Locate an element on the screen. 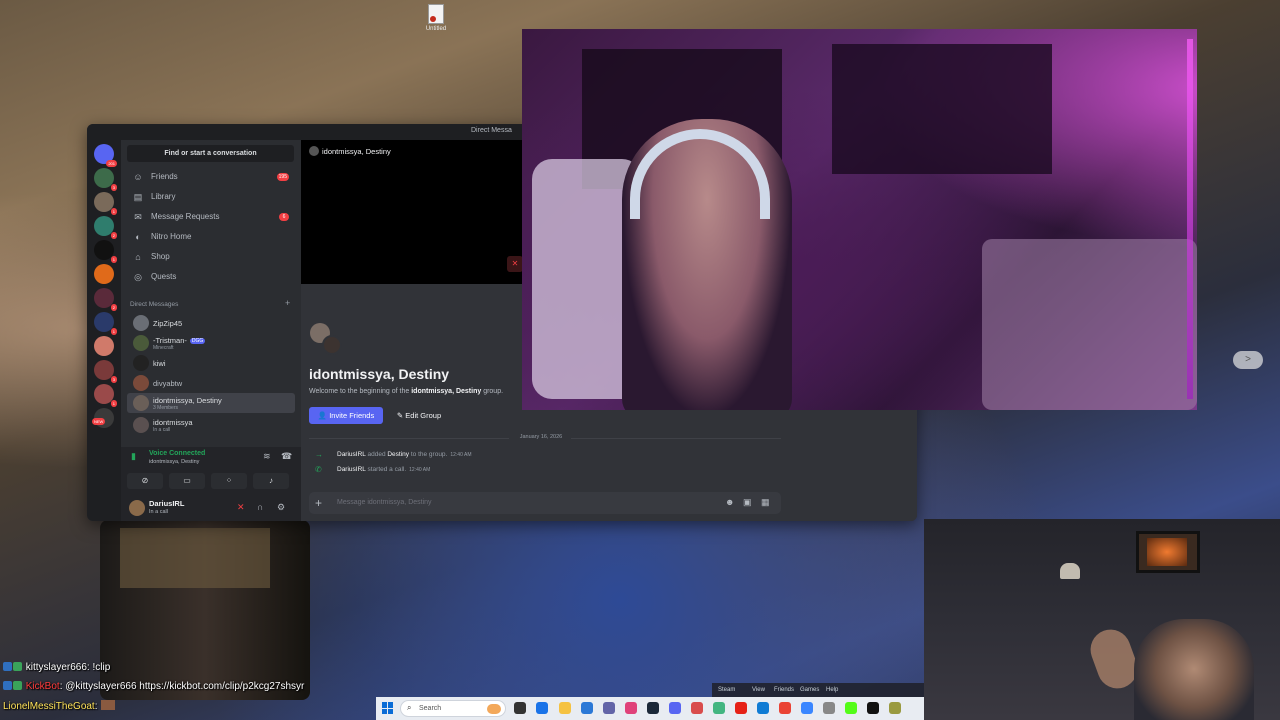 Image resolution: width=1280 pixels, height=720 pixels. dm-item-group-selected: idontmissya, Destiny 3 Members is located at coordinates (211, 403).